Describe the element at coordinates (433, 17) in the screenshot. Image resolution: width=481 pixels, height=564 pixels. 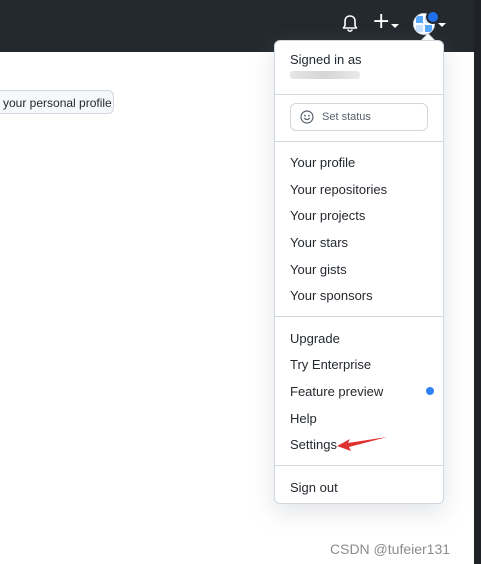
I see `notification-dot-icon` at that location.